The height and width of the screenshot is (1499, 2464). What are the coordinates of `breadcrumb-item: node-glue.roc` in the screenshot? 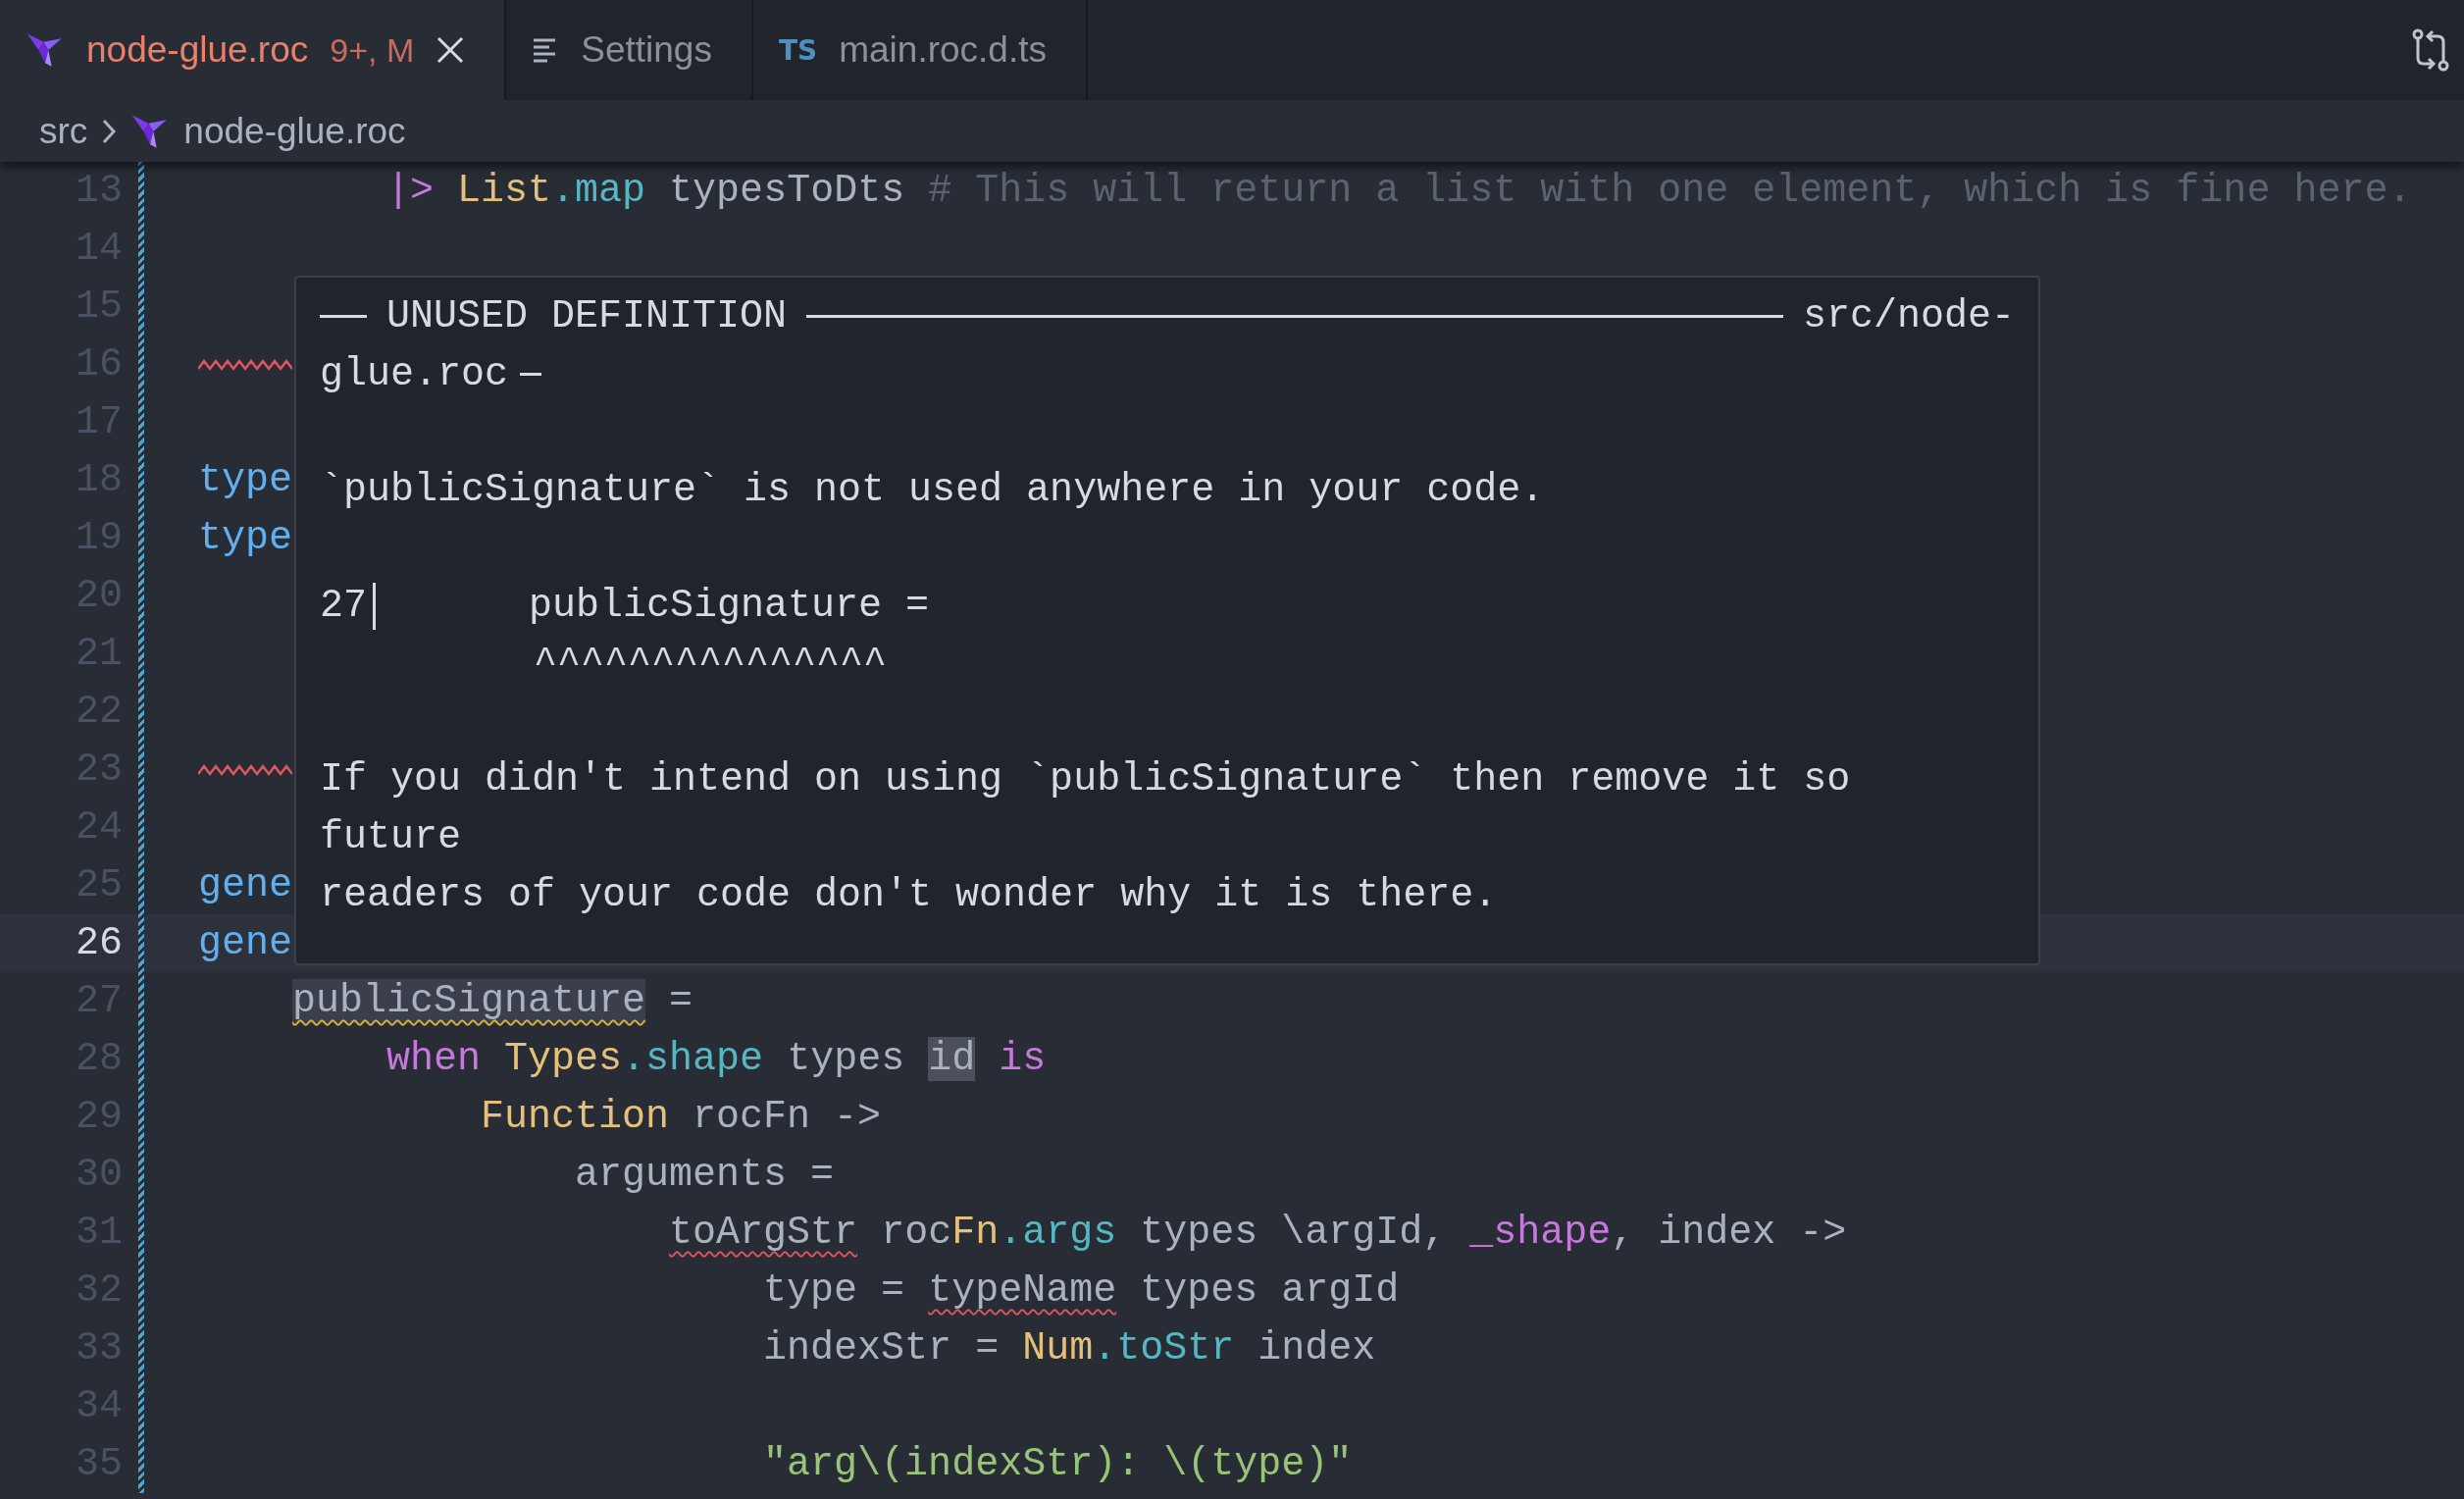 It's located at (294, 131).